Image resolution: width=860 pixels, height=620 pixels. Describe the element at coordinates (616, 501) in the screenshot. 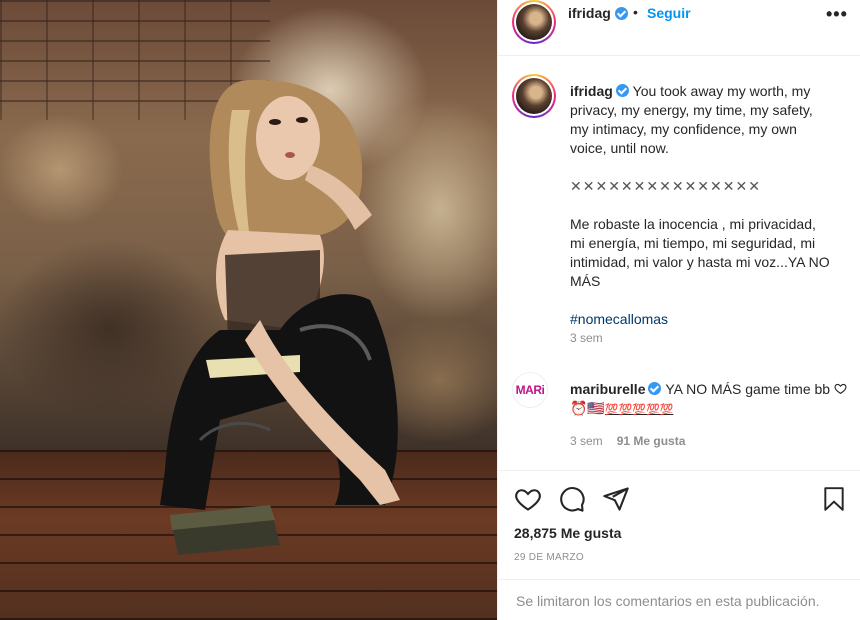

I see `share-icon` at that location.